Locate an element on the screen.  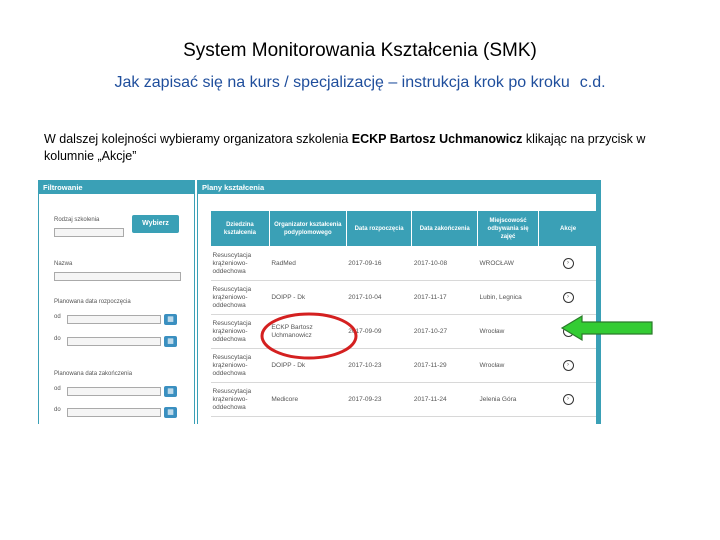
highlight-circle is located at coordinates (309, 336).